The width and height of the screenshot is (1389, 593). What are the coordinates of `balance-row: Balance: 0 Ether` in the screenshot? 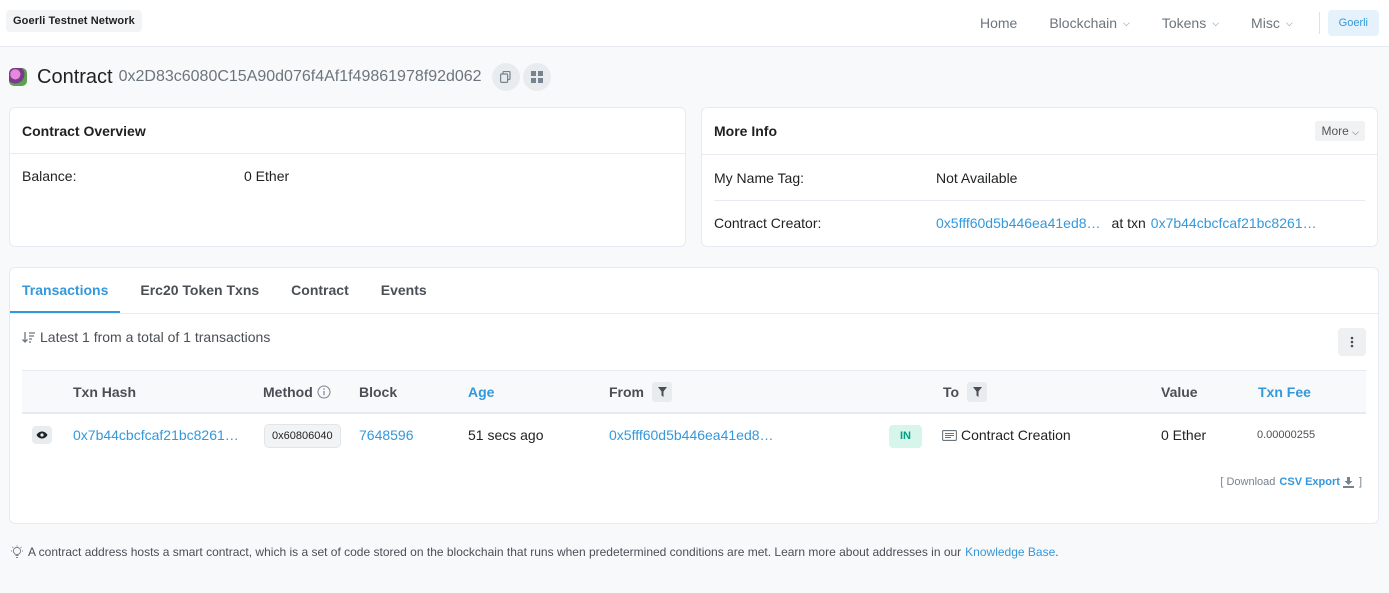 It's located at (347, 176).